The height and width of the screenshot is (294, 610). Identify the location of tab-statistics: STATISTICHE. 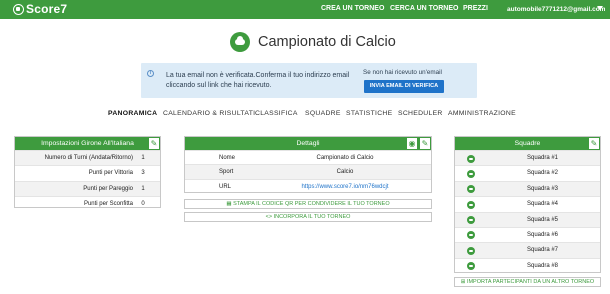
(369, 113).